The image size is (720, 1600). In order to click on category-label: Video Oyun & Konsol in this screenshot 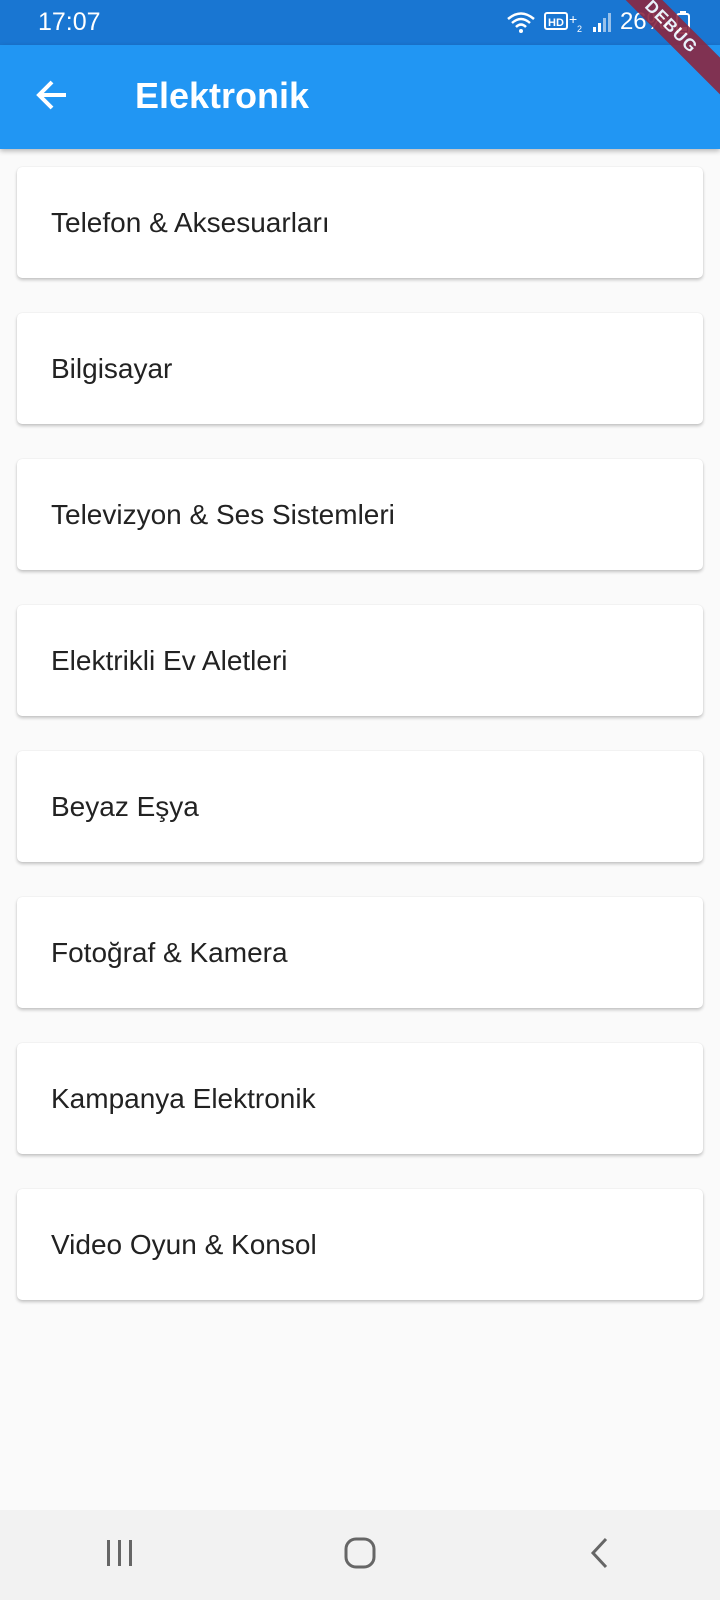, I will do `click(184, 1244)`.